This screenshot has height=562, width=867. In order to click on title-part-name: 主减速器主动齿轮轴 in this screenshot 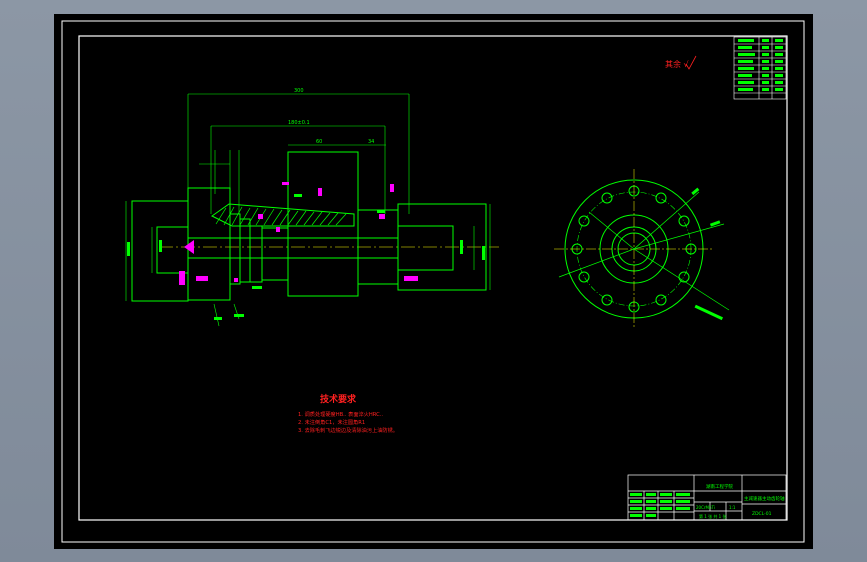, I will do `click(764, 498)`.